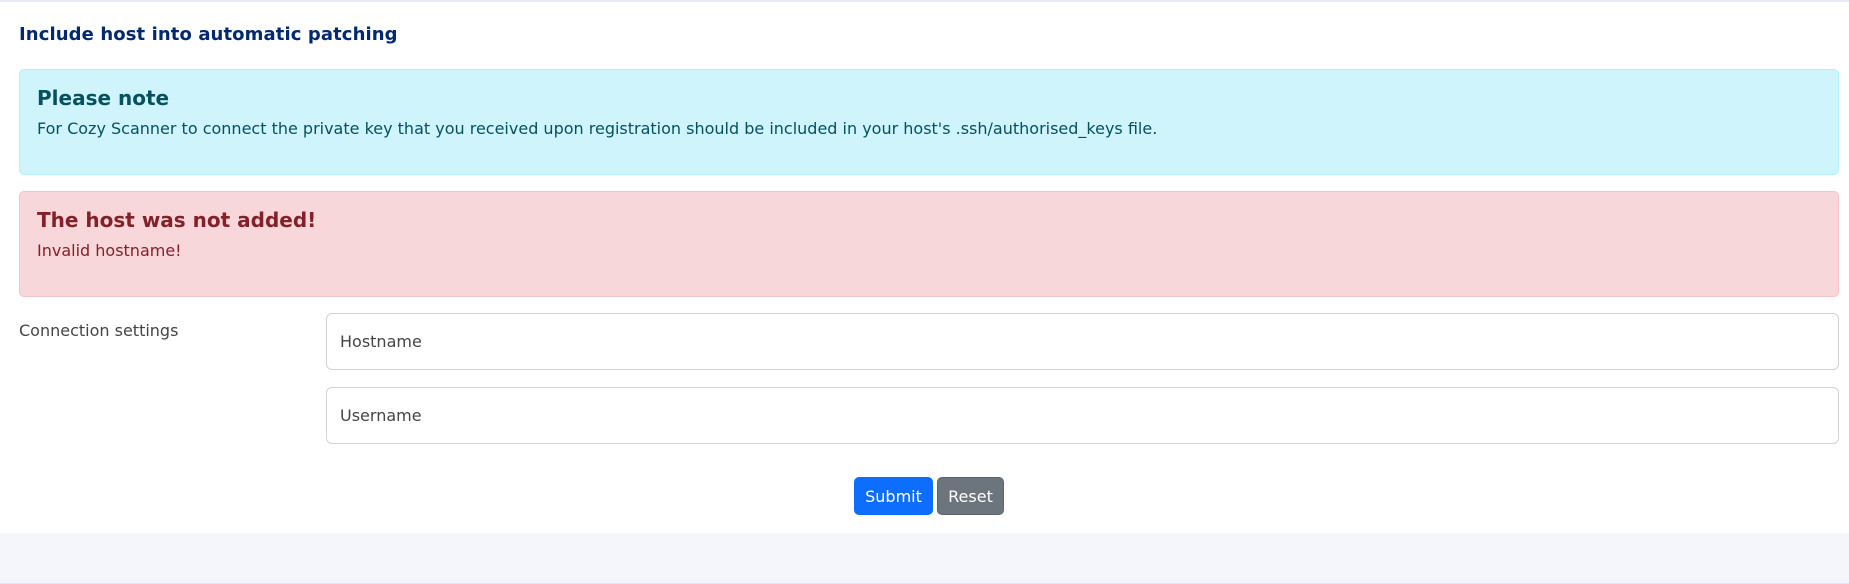 This screenshot has height=584, width=1849. What do you see at coordinates (1082, 341) in the screenshot?
I see `hostname-input` at bounding box center [1082, 341].